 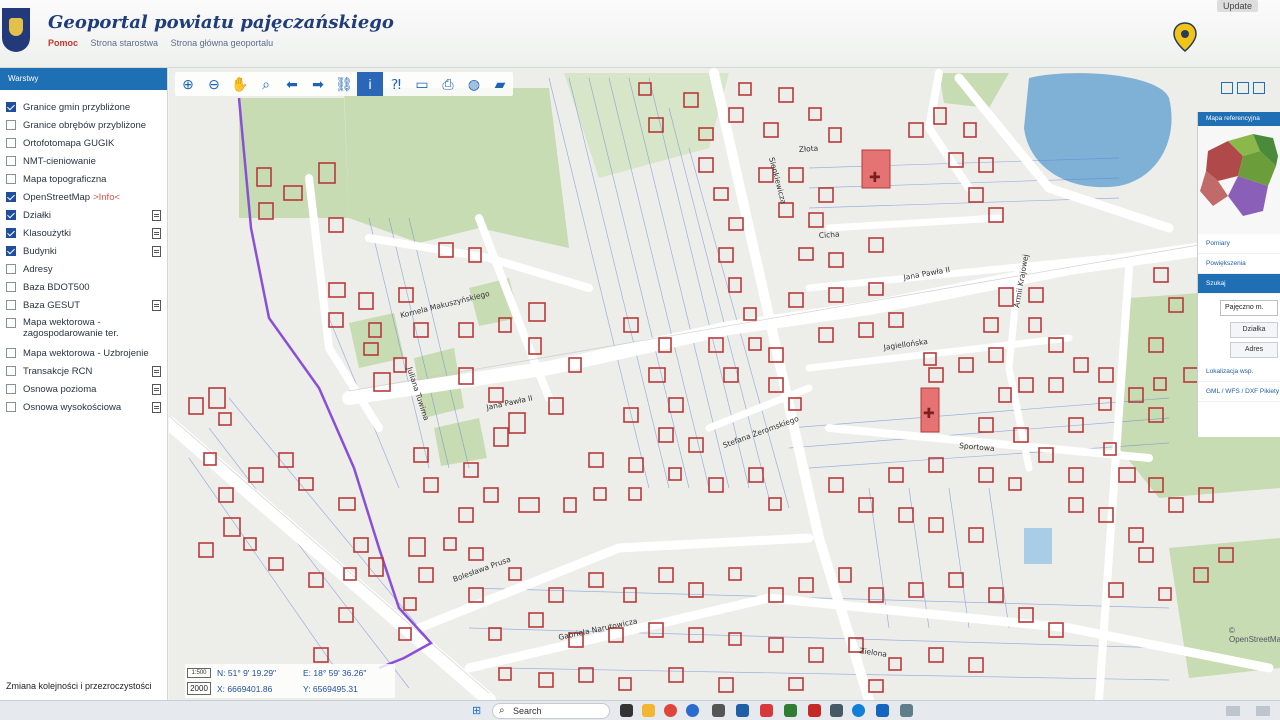 What do you see at coordinates (83, 329) in the screenshot?
I see `layer-item: Mapa wektorowa - zagospodarowanie ter.` at bounding box center [83, 329].